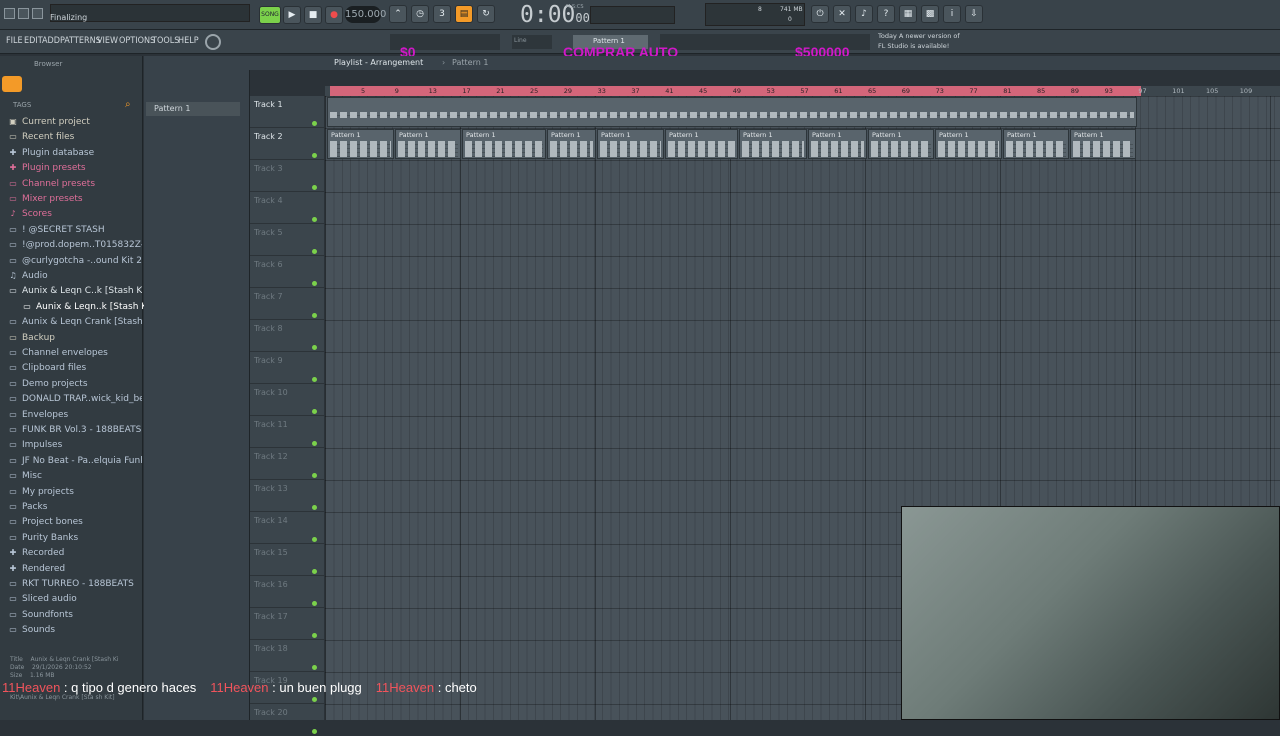 This screenshot has width=1280, height=736. What do you see at coordinates (287, 272) in the screenshot?
I see `track-header: Track 6` at bounding box center [287, 272].